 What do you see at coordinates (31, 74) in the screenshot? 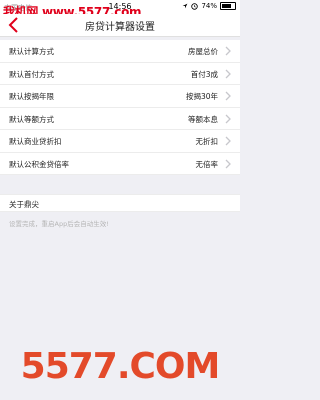
I see `setting-label: 默认首付方式` at bounding box center [31, 74].